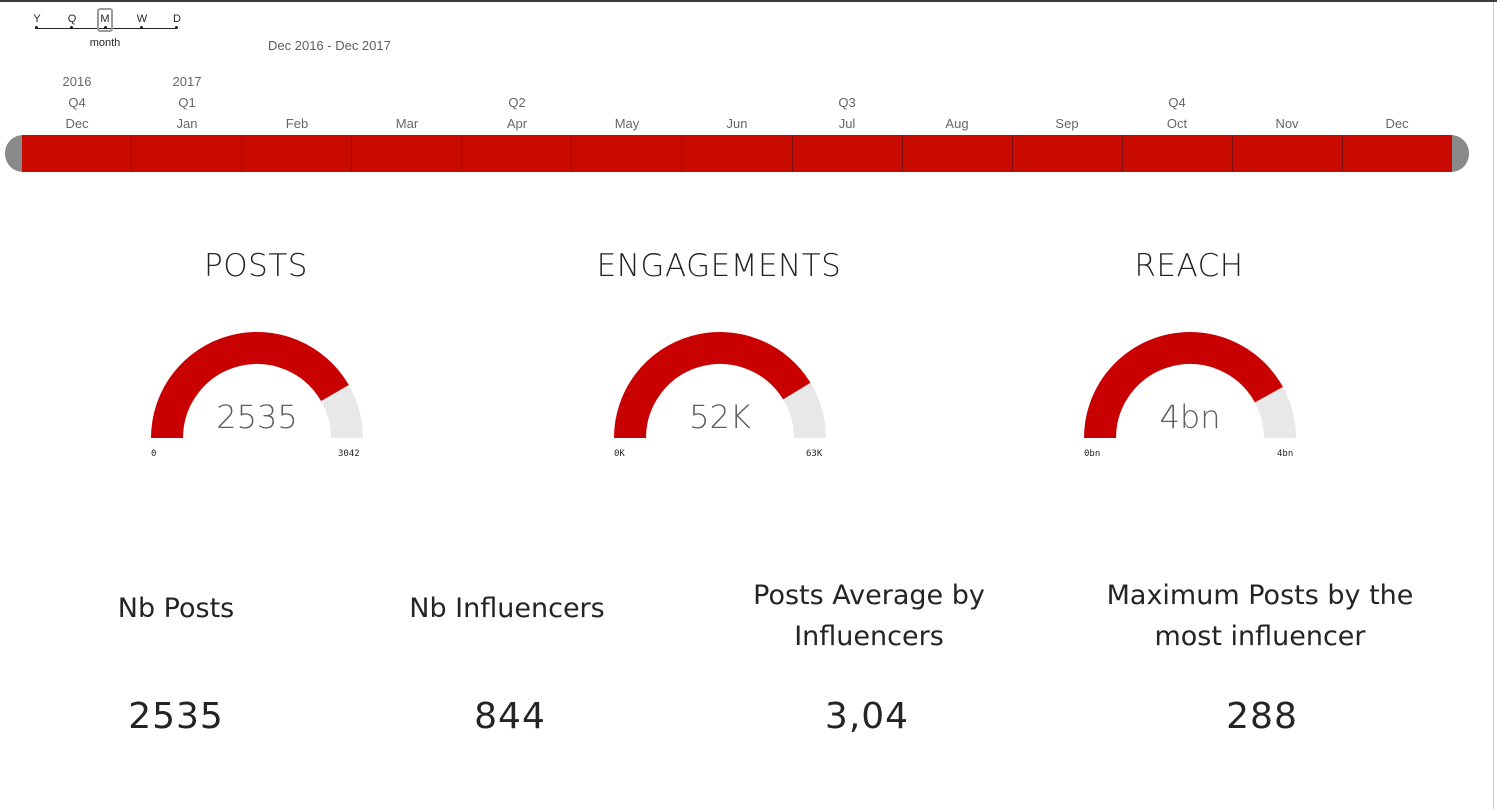 This screenshot has height=809, width=1497. Describe the element at coordinates (1287, 123) in the screenshot. I see `timeline-month-label: Nov` at that location.